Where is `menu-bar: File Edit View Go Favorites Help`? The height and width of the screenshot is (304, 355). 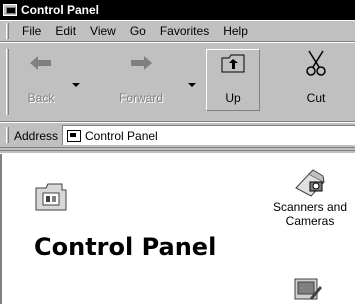 menu-bar: File Edit View Go Favorites Help is located at coordinates (177, 31).